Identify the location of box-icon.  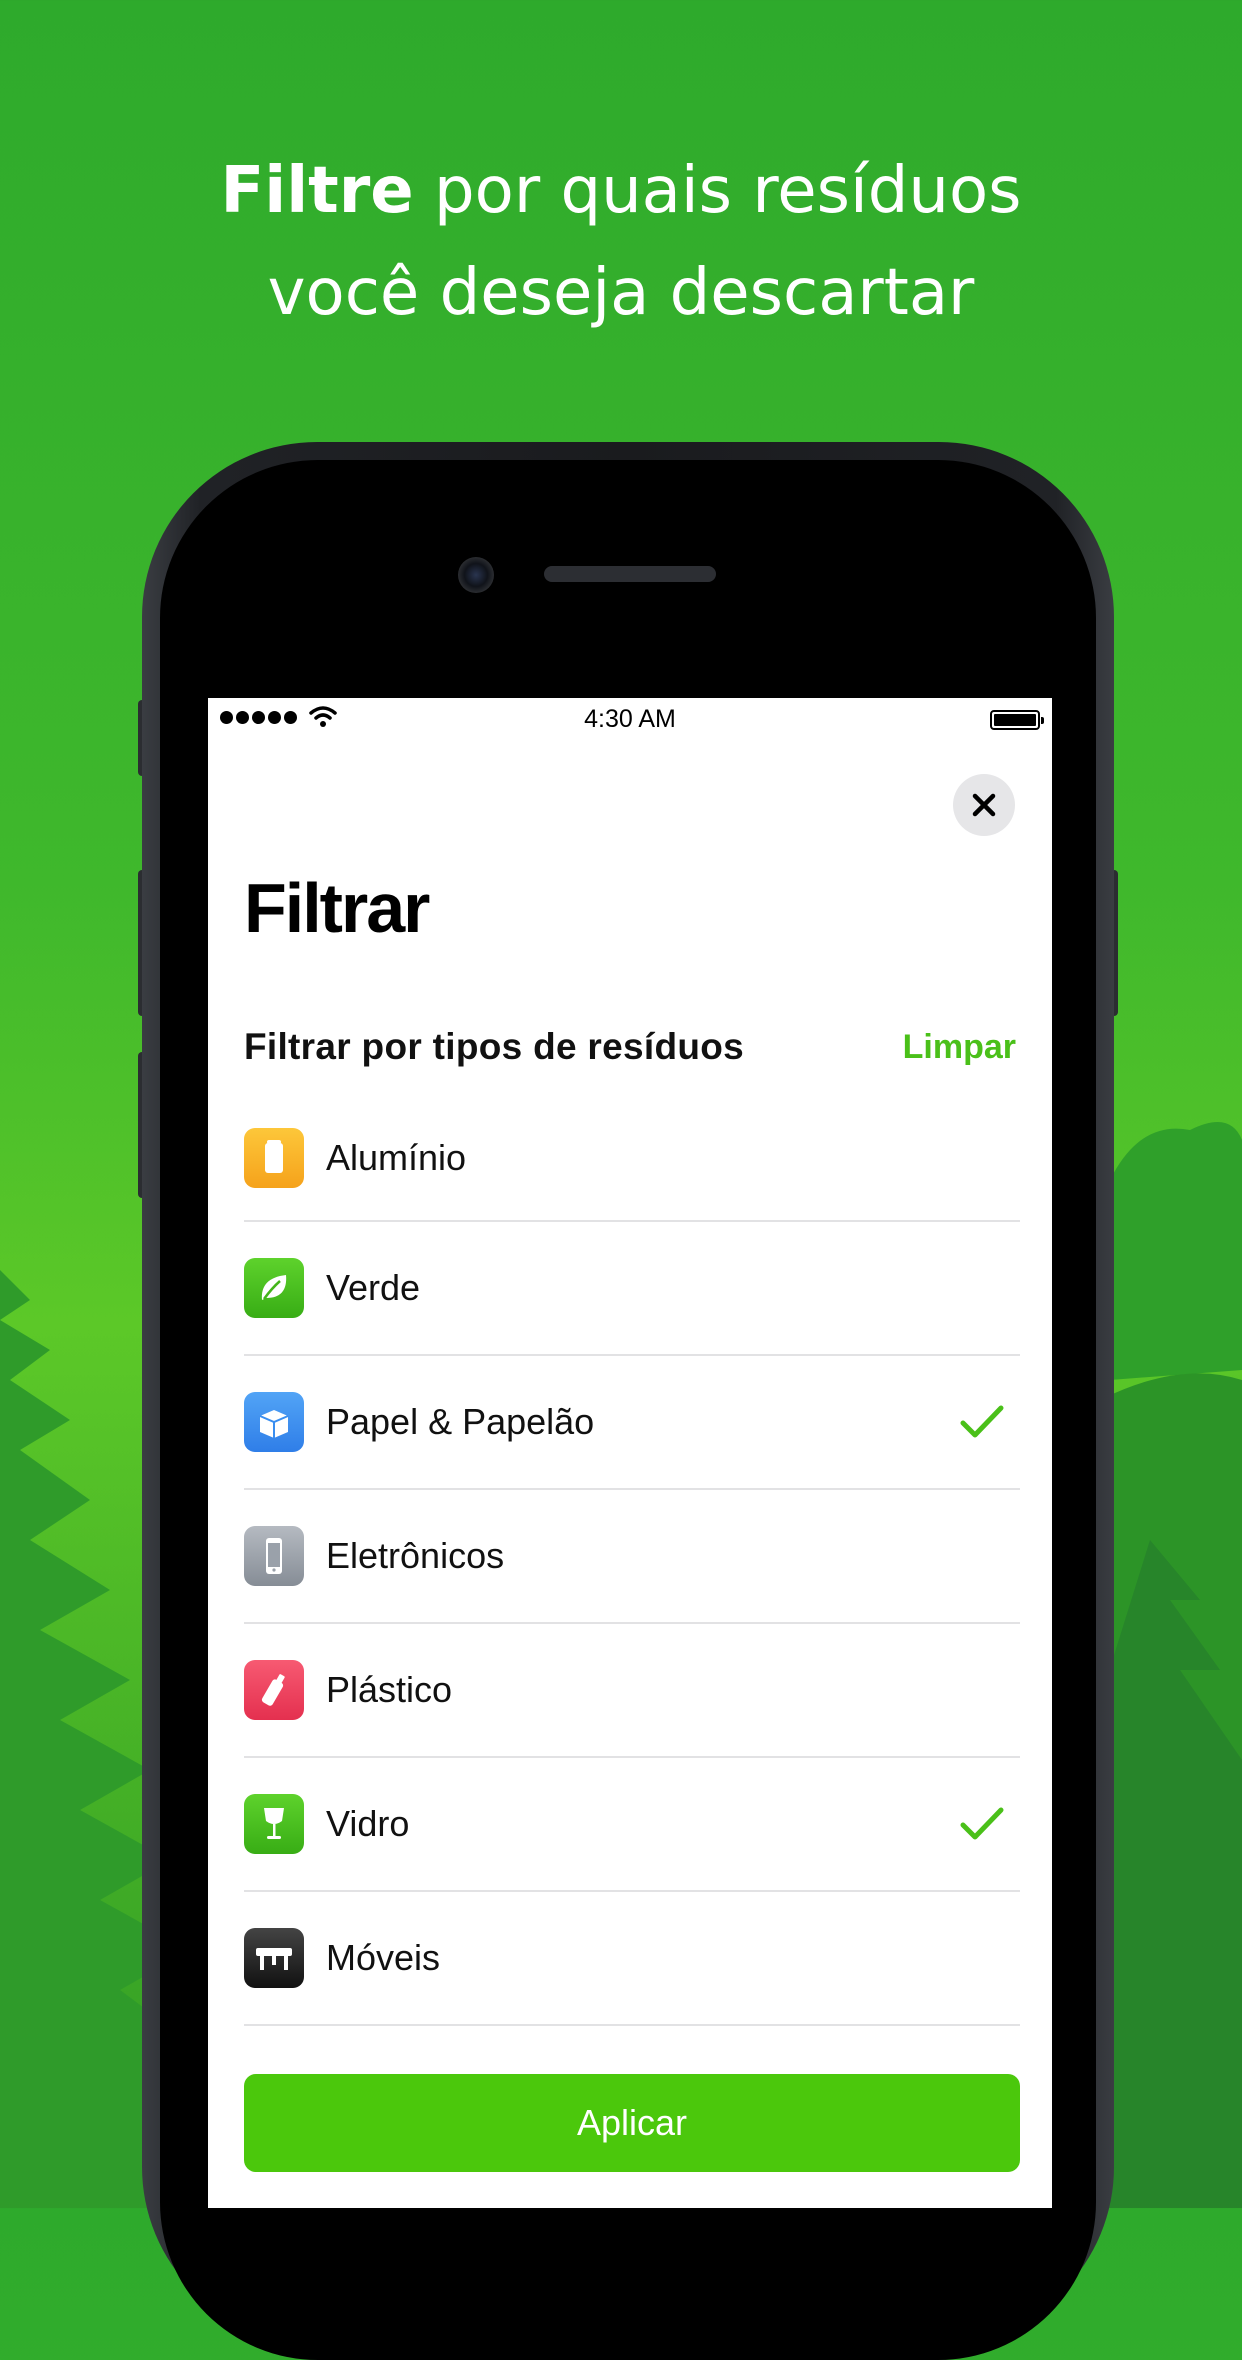
(274, 1422).